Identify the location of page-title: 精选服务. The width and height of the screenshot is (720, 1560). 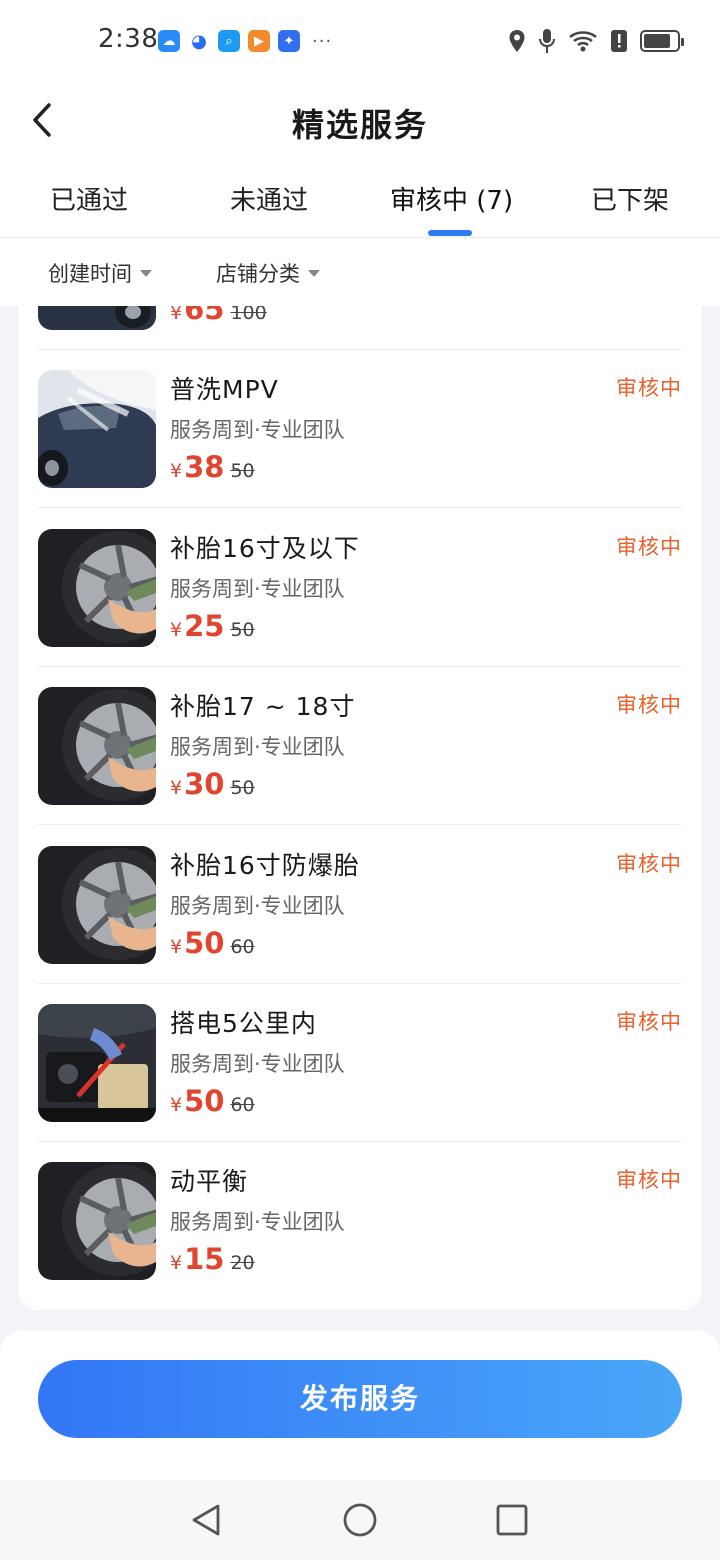
(359, 125).